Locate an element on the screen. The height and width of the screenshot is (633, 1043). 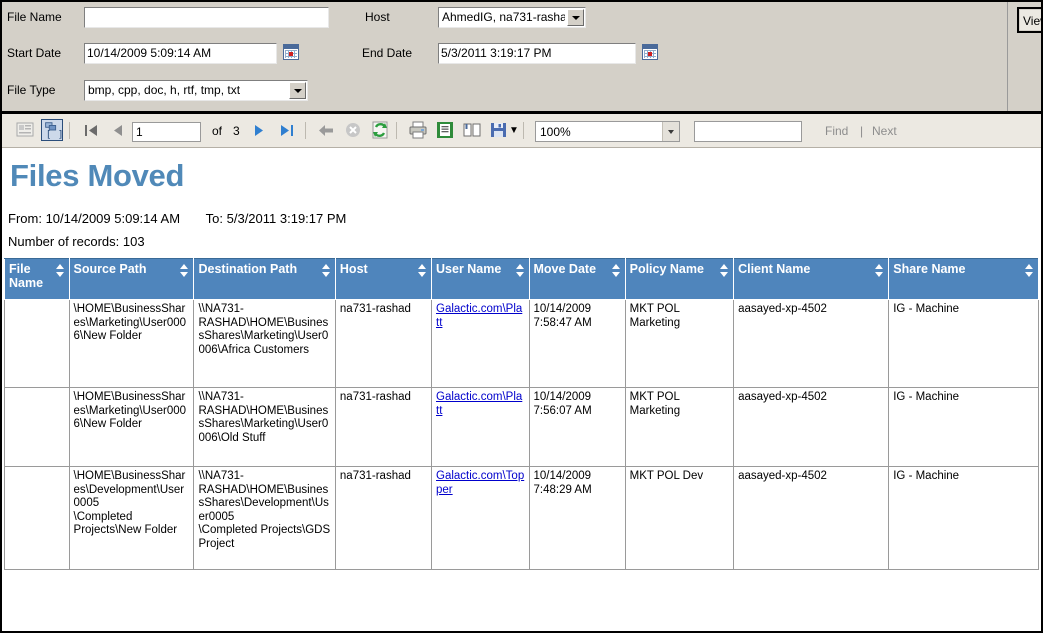
next-page-icon is located at coordinates (259, 130).